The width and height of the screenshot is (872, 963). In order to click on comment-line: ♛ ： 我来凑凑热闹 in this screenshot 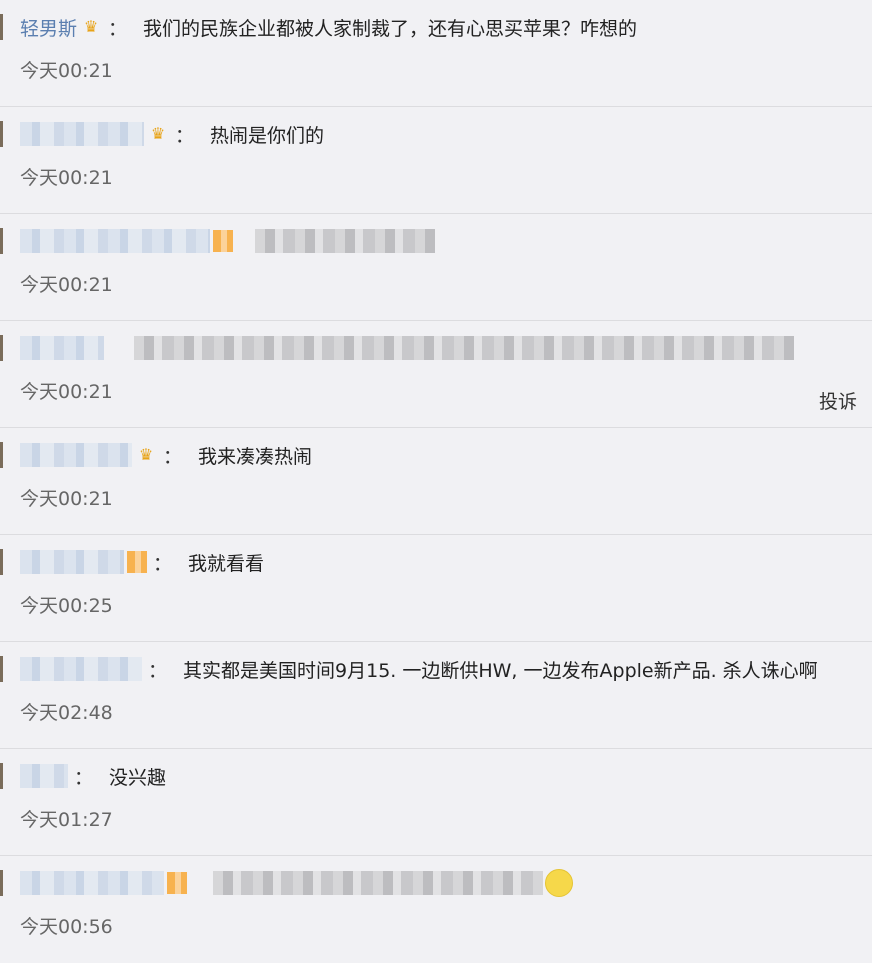, I will do `click(166, 455)`.